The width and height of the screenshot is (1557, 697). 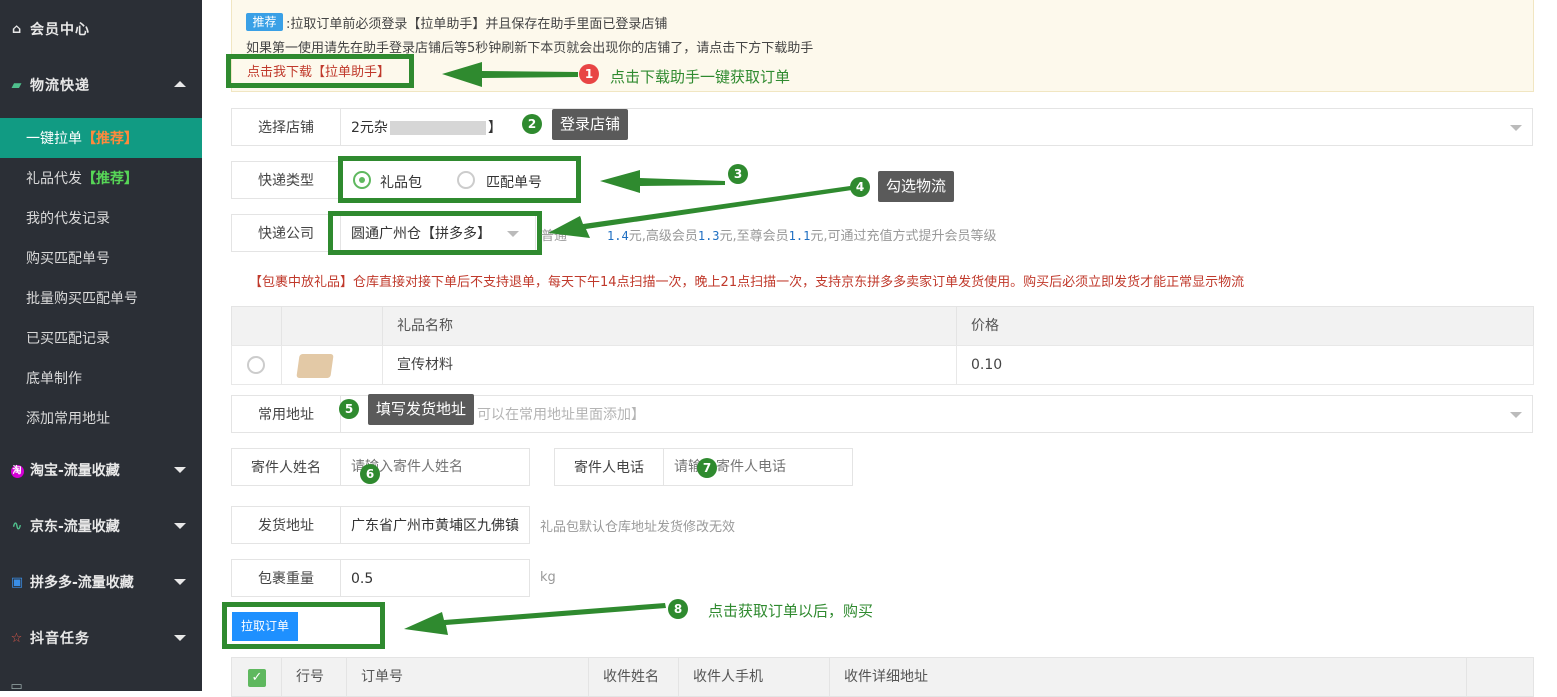 I want to click on home-icon: ⌂, so click(x=17, y=29).